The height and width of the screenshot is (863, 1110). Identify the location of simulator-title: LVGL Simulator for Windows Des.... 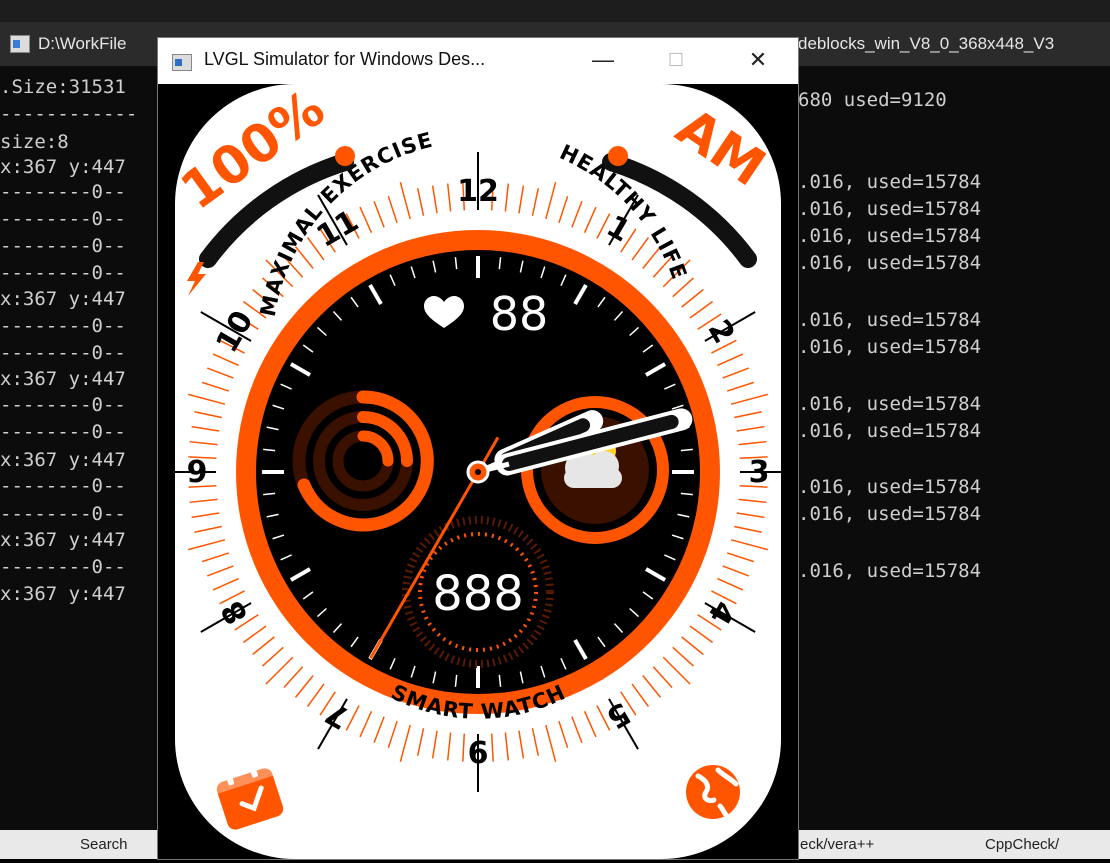
(345, 59).